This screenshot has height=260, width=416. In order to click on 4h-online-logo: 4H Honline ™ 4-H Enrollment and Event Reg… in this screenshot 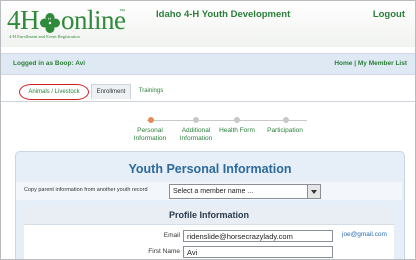, I will do `click(67, 24)`.